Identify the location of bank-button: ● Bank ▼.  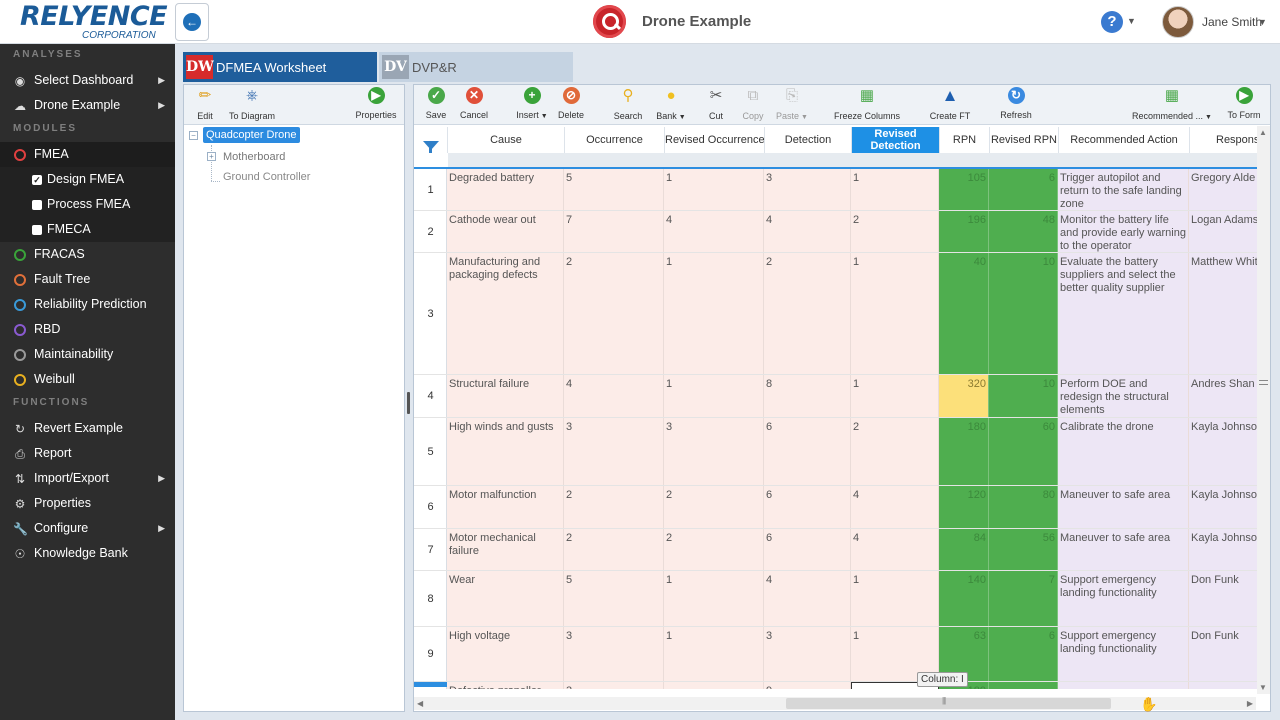
(671, 105).